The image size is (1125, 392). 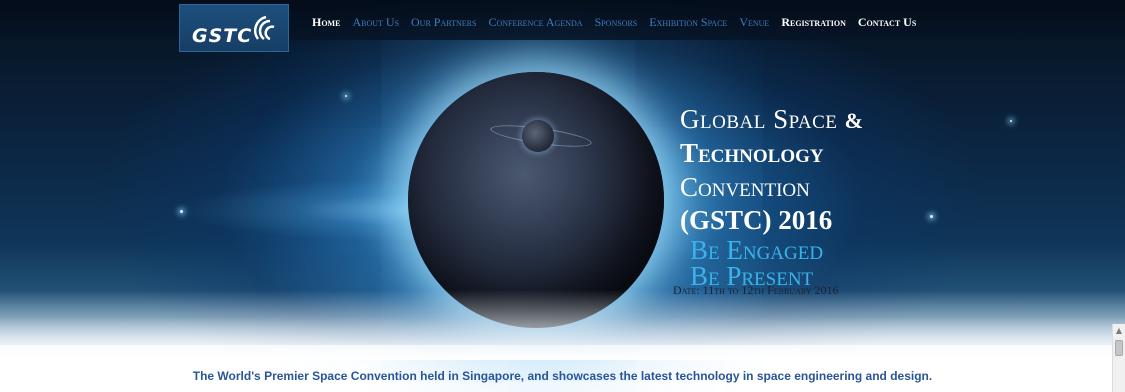 I want to click on gstc-logo: GSTC, so click(x=234, y=28).